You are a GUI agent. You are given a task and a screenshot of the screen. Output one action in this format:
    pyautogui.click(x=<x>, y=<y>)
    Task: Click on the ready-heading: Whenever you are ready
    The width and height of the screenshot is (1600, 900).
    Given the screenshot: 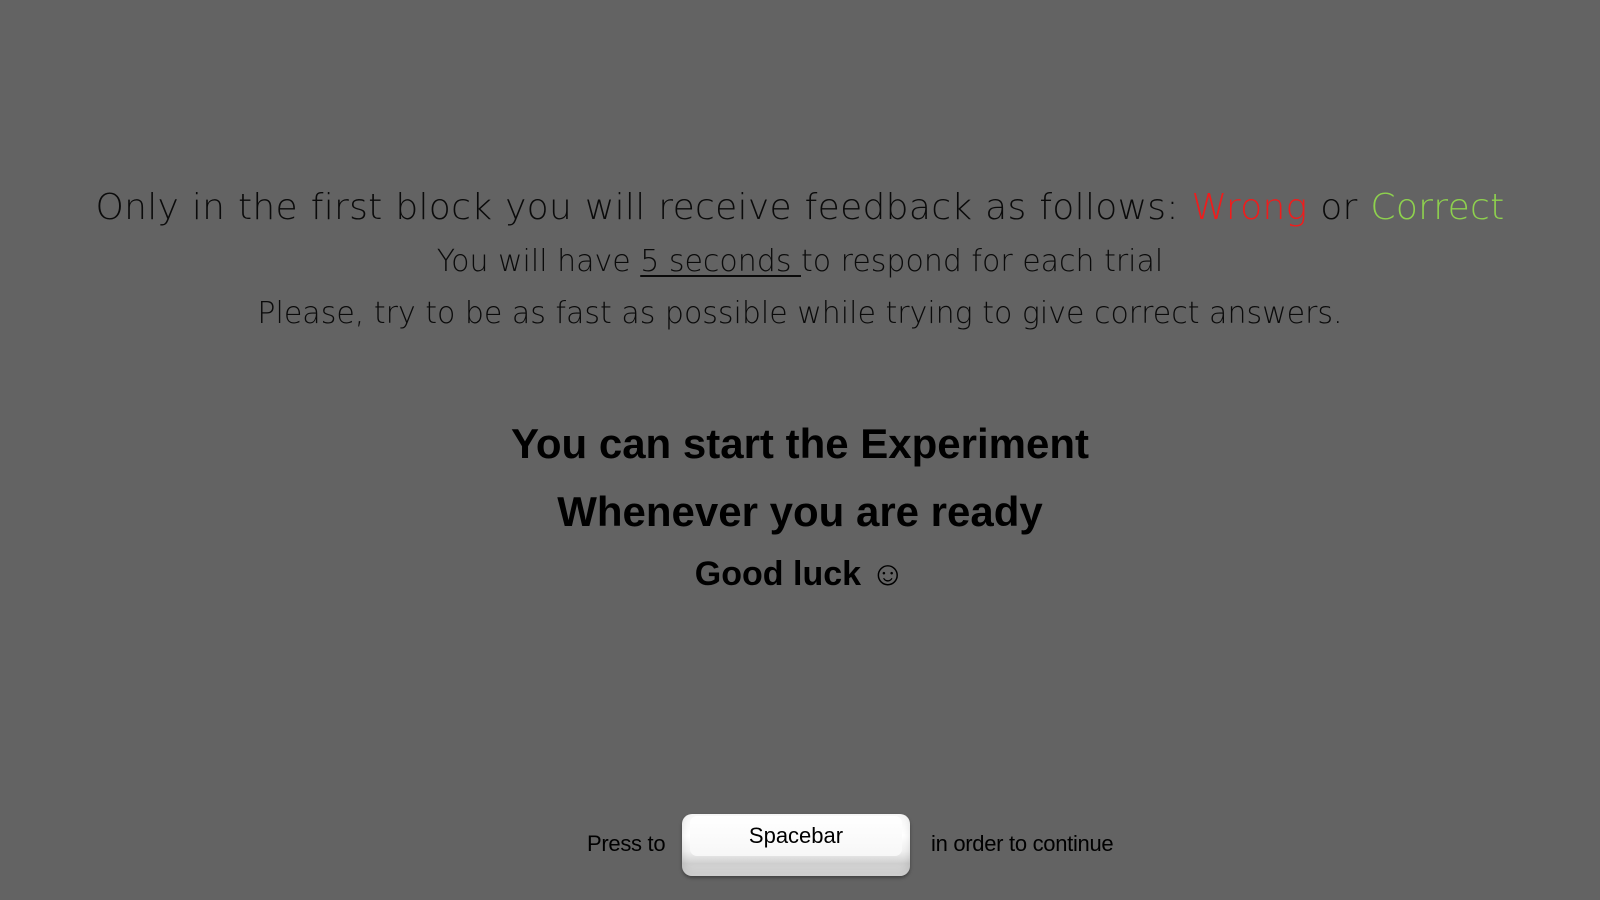 What is the action you would take?
    pyautogui.click(x=800, y=511)
    